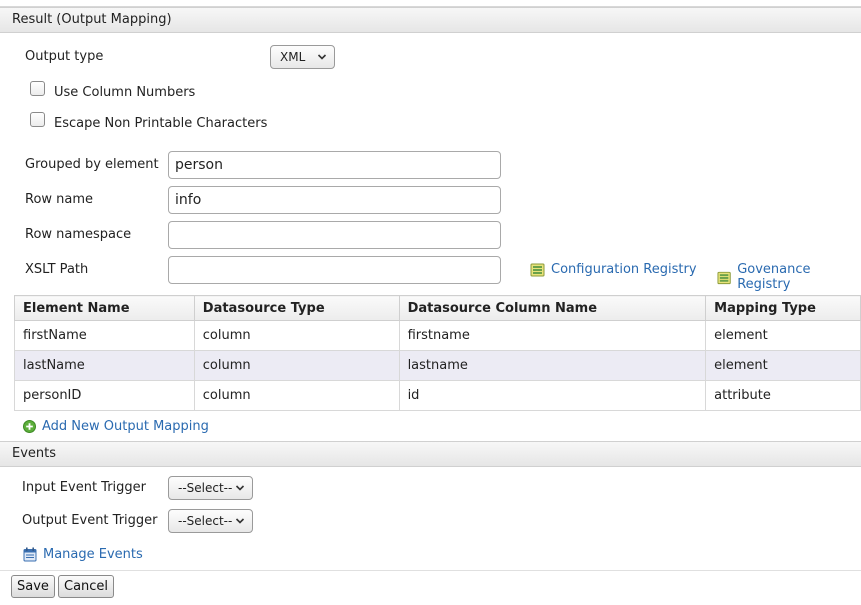 Image resolution: width=861 pixels, height=605 pixels. I want to click on governance-registry-link: Govenance Registry, so click(789, 277).